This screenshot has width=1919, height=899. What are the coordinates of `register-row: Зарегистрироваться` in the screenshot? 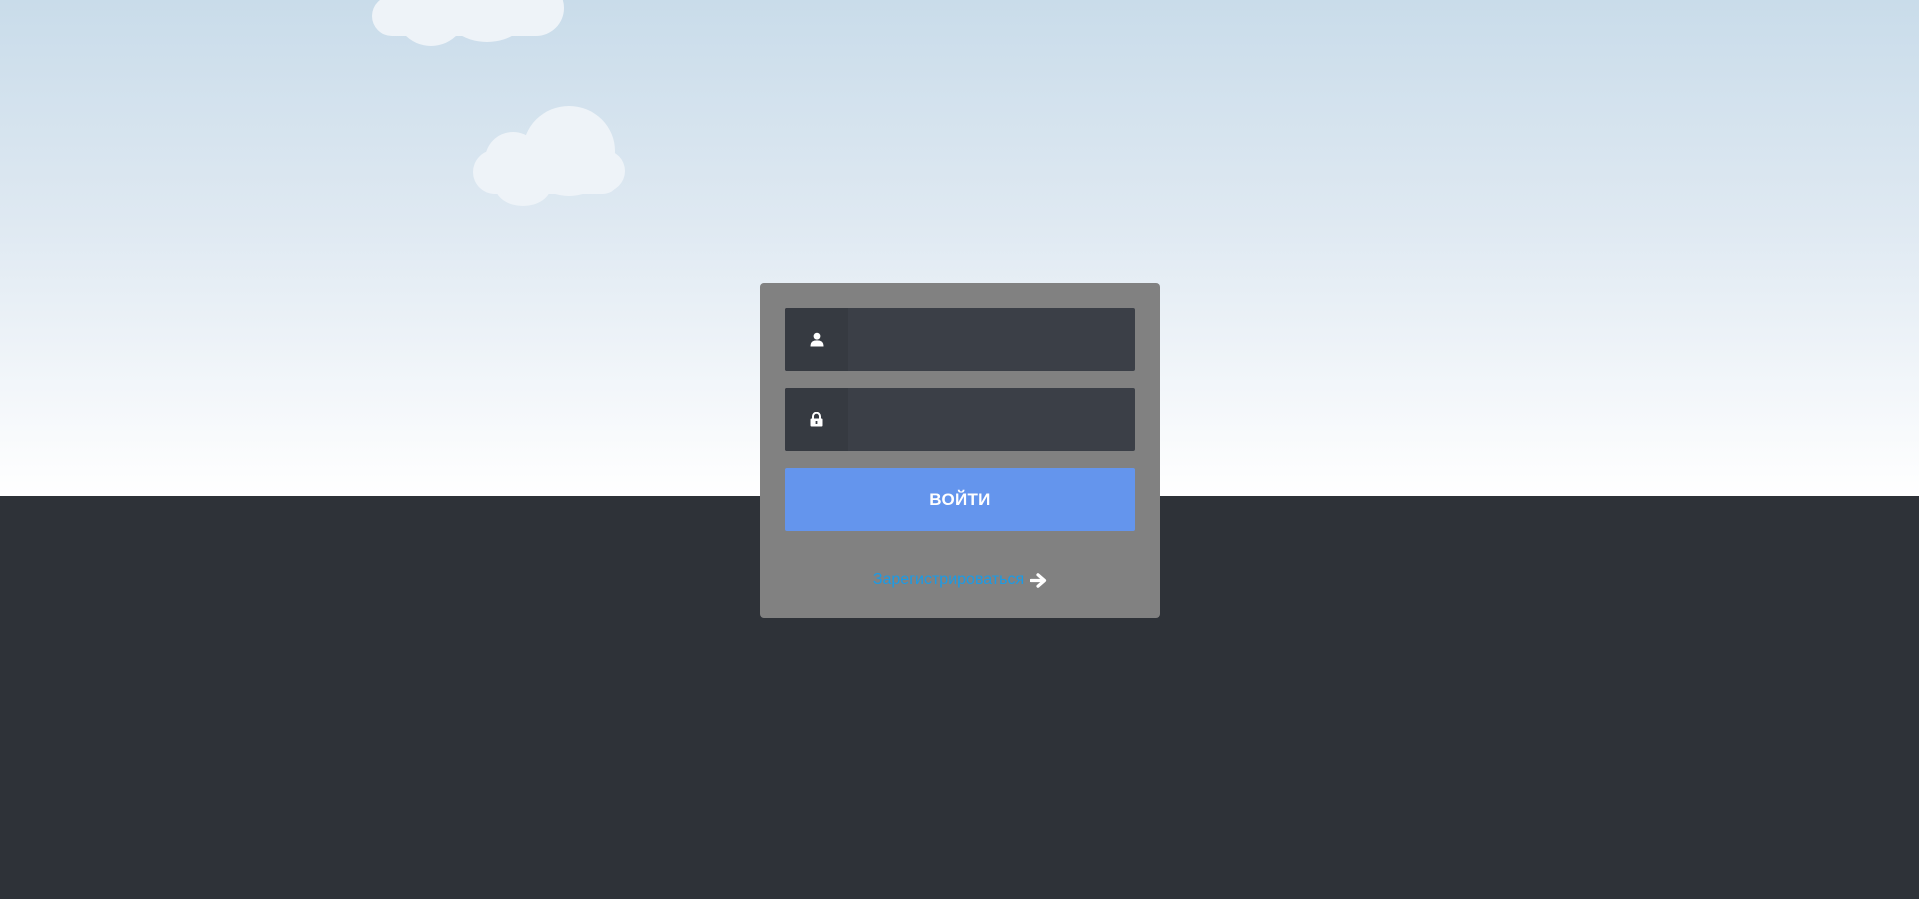 It's located at (960, 580).